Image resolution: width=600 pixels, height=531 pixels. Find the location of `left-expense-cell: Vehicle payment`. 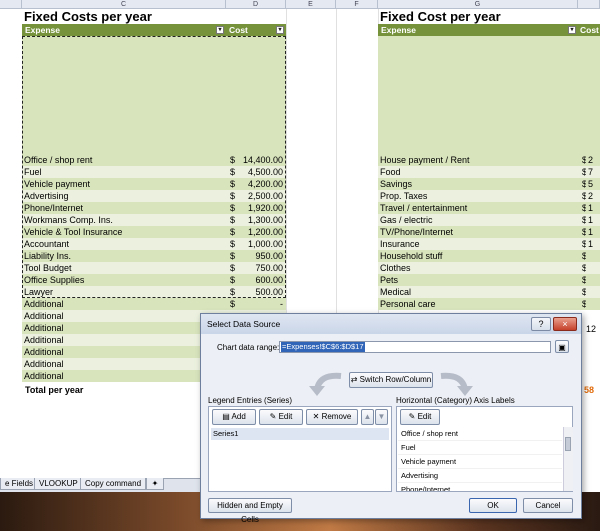

left-expense-cell: Vehicle payment is located at coordinates (124, 184).